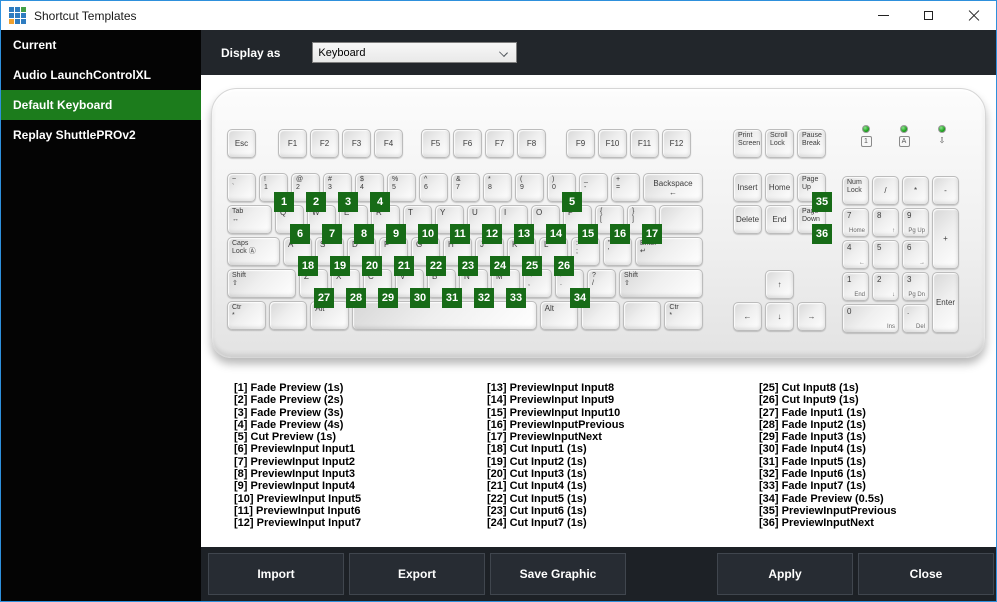 The image size is (997, 602). What do you see at coordinates (747, 143) in the screenshot?
I see `key-screen: Print Screen` at bounding box center [747, 143].